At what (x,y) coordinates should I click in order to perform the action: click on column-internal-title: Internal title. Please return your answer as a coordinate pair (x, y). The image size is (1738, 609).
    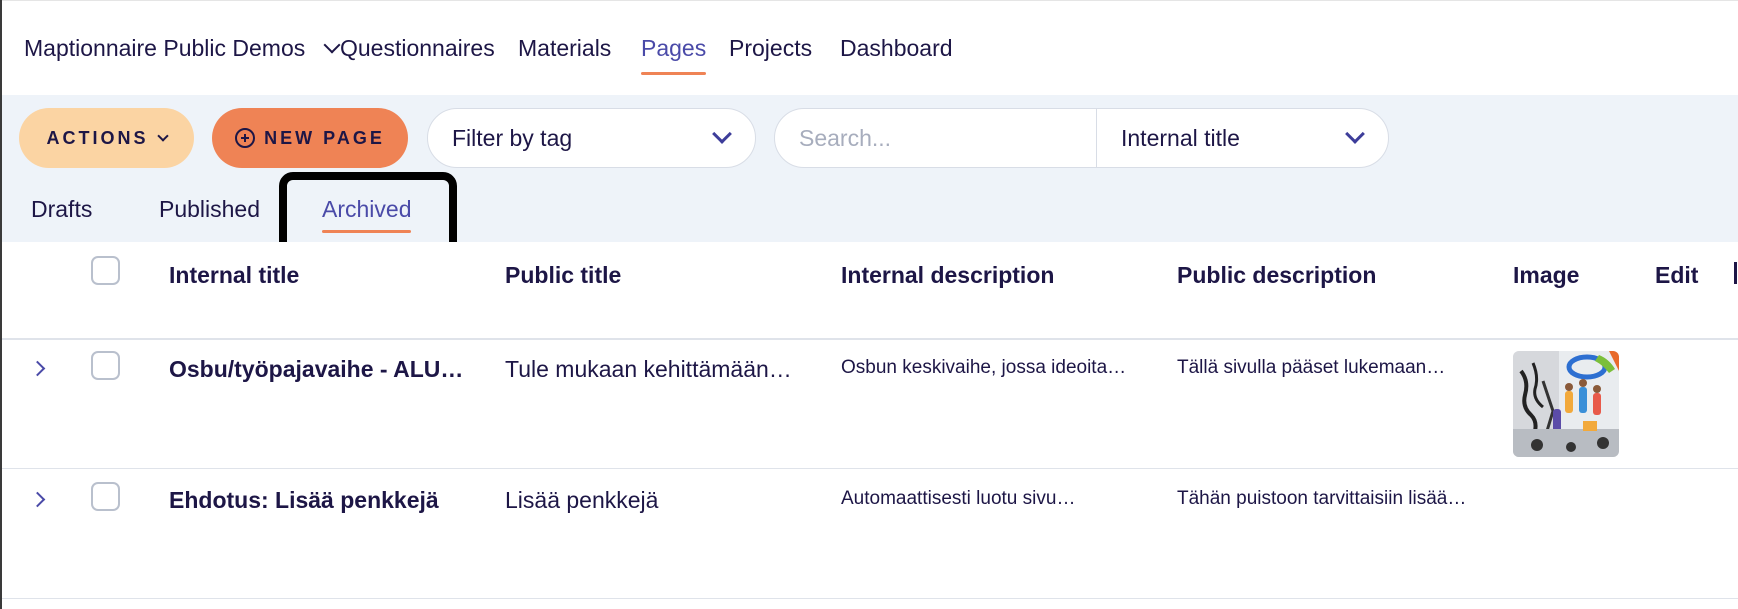
    Looking at the image, I should click on (234, 275).